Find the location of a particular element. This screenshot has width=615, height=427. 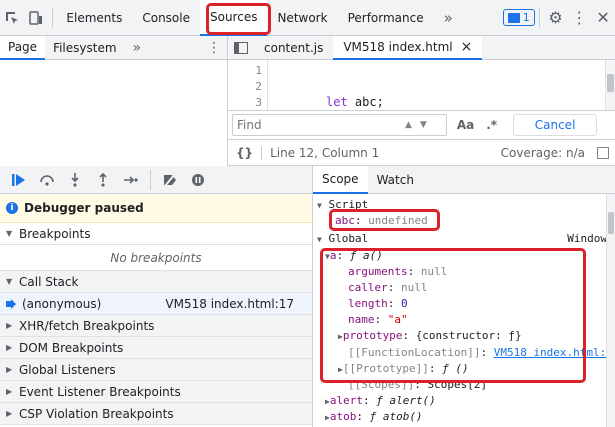

toggle-navigator-icon is located at coordinates (241, 48).